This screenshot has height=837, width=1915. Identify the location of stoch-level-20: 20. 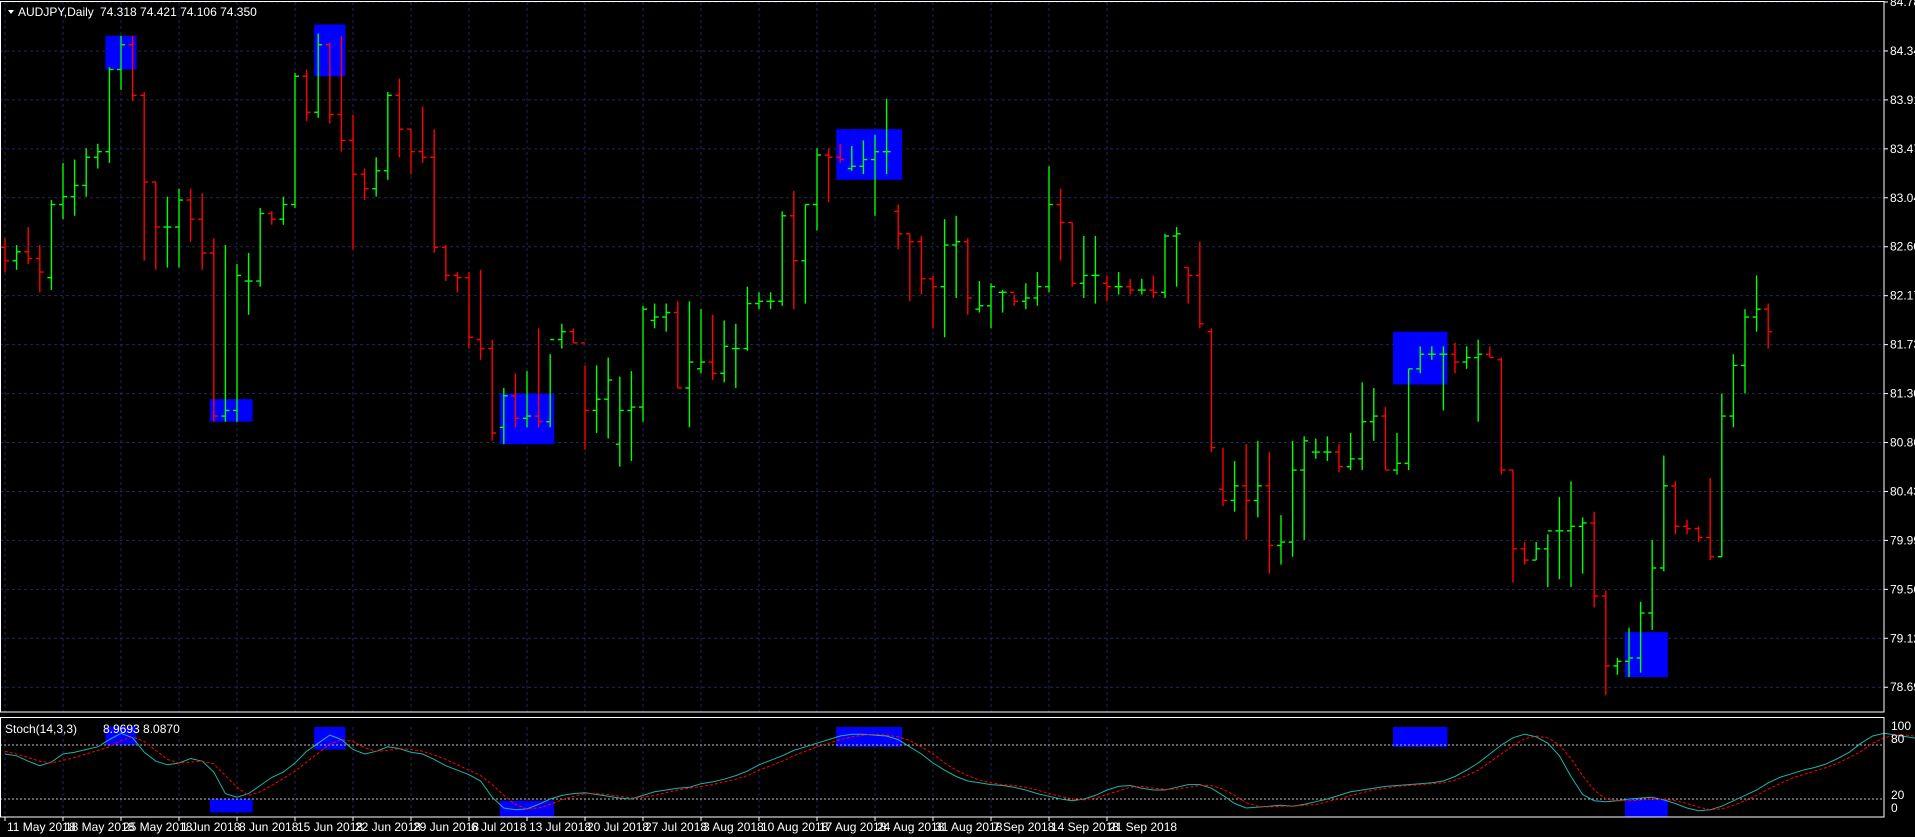
(1898, 795).